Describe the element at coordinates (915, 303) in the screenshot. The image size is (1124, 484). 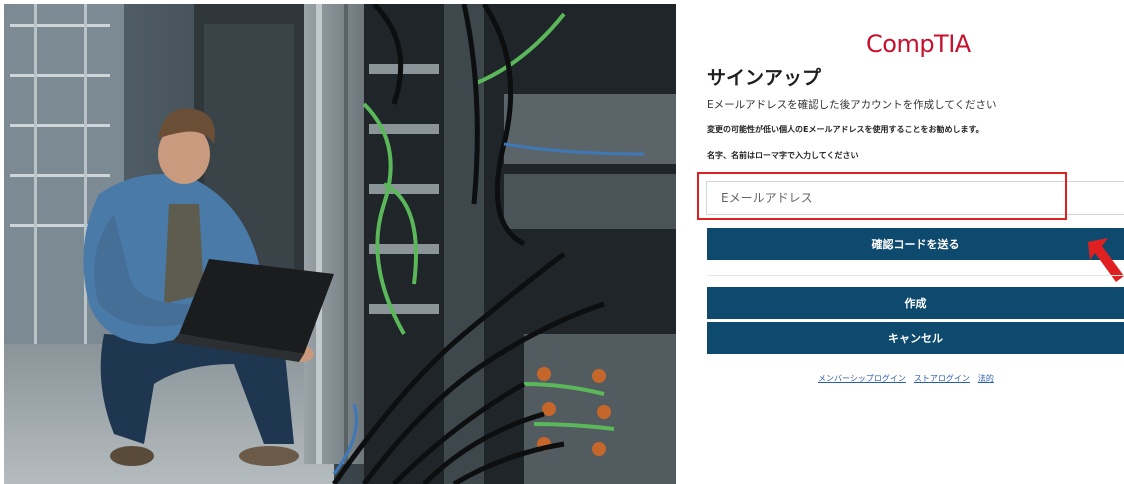
I see `create-button: 作成` at that location.